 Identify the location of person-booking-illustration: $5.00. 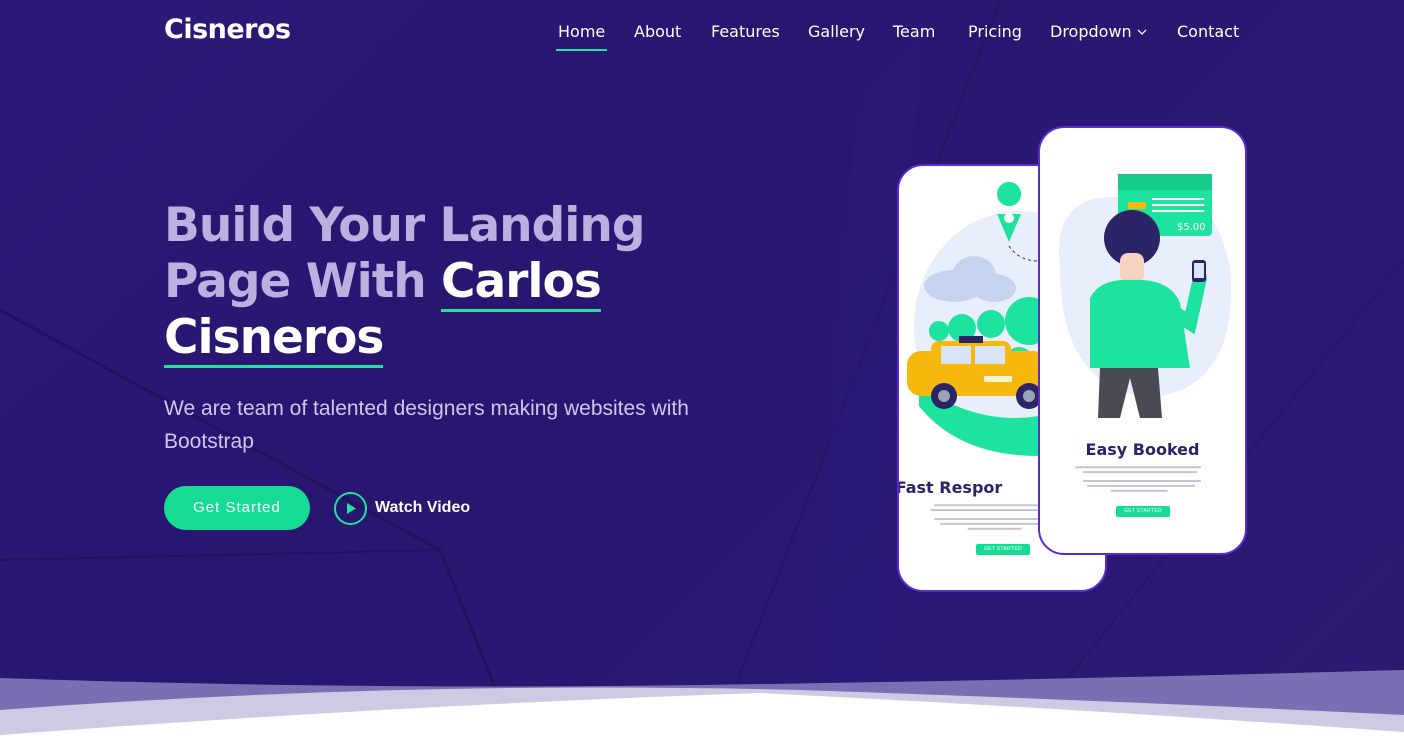
(1144, 296).